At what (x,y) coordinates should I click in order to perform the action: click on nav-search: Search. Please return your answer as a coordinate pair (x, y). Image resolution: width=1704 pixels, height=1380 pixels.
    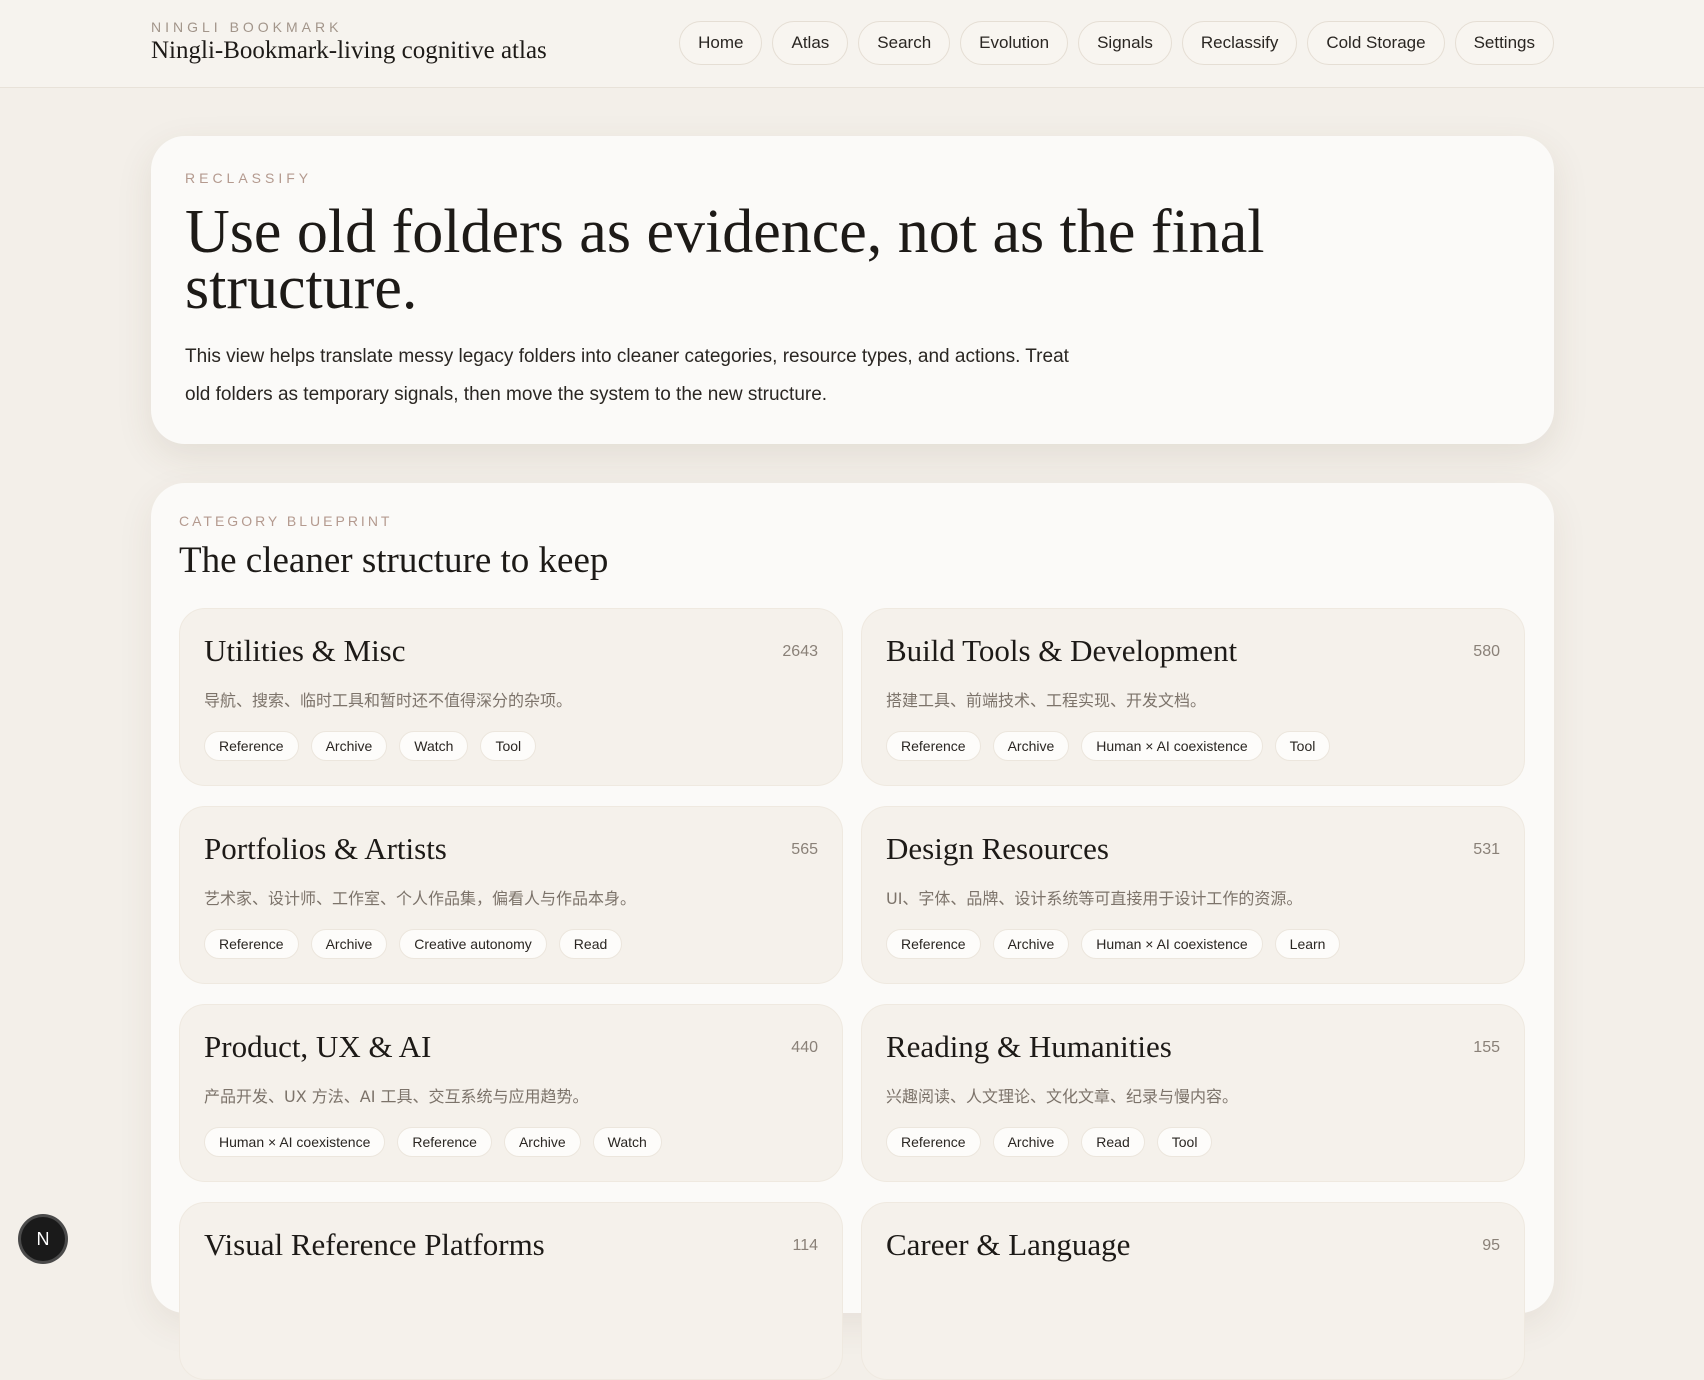
    Looking at the image, I should click on (904, 43).